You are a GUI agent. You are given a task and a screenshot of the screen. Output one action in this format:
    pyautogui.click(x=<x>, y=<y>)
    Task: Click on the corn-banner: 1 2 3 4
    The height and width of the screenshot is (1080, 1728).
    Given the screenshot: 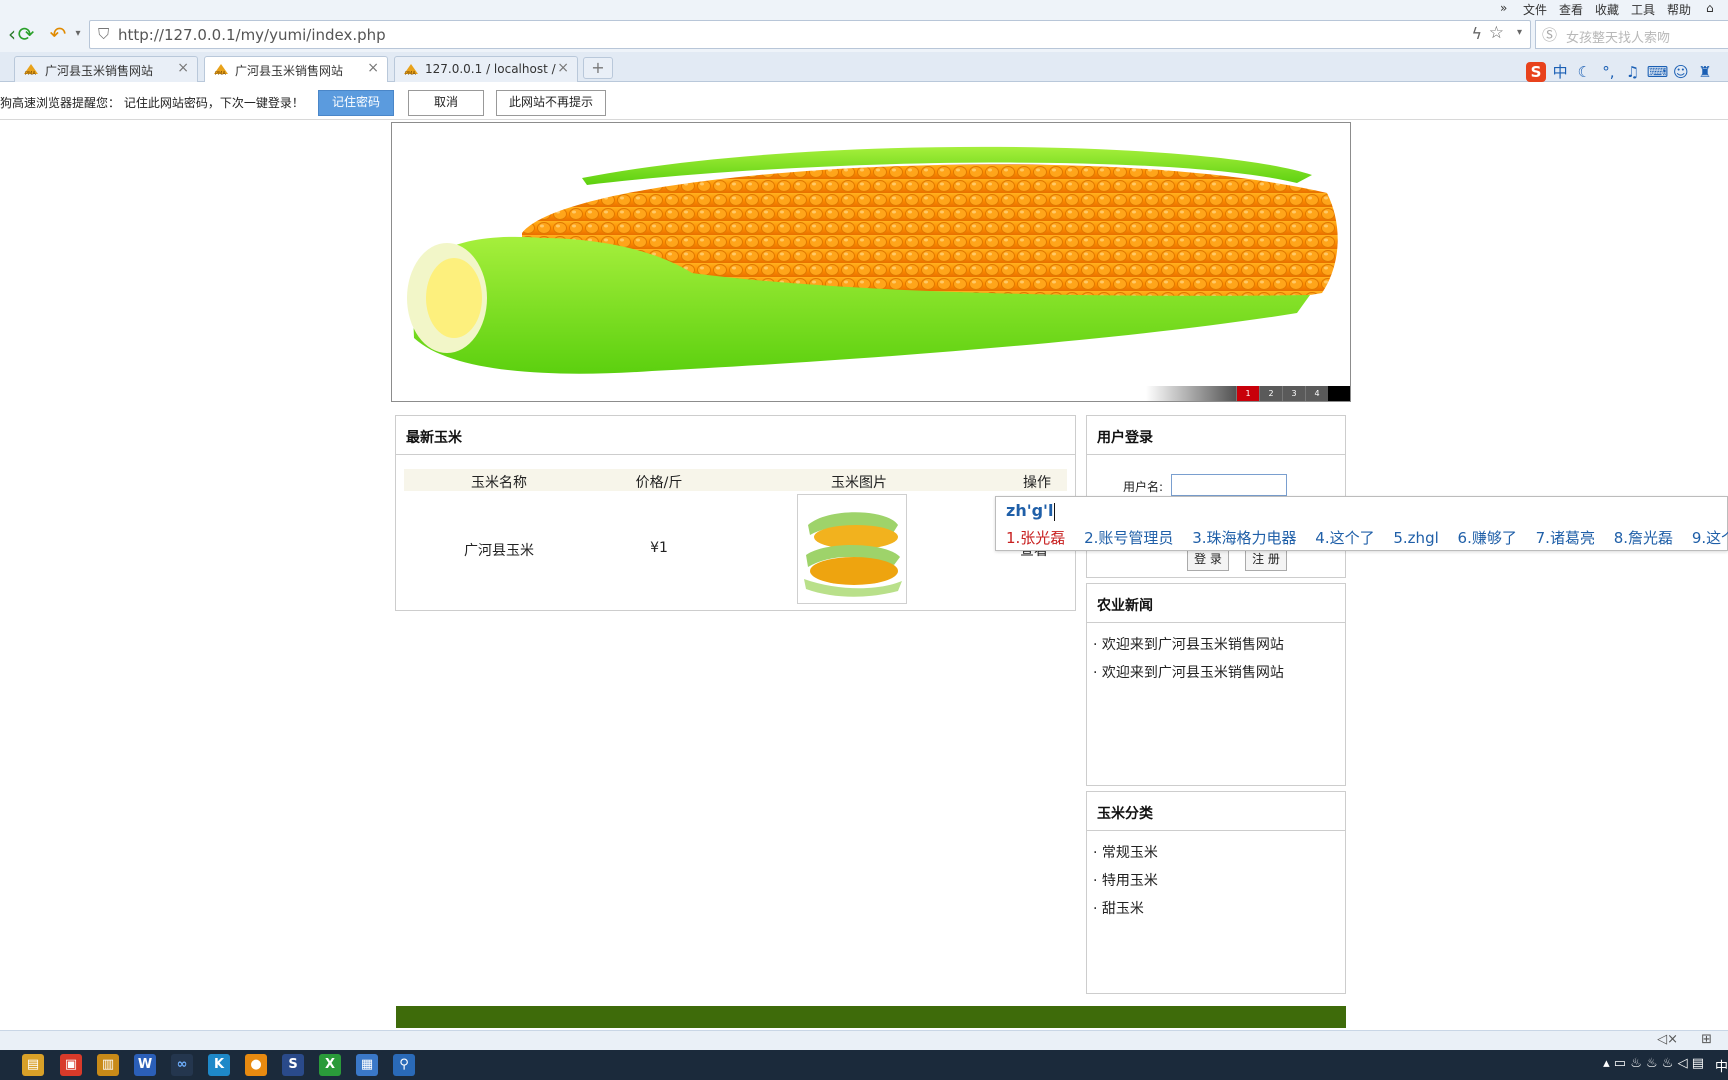 What is the action you would take?
    pyautogui.click(x=871, y=262)
    